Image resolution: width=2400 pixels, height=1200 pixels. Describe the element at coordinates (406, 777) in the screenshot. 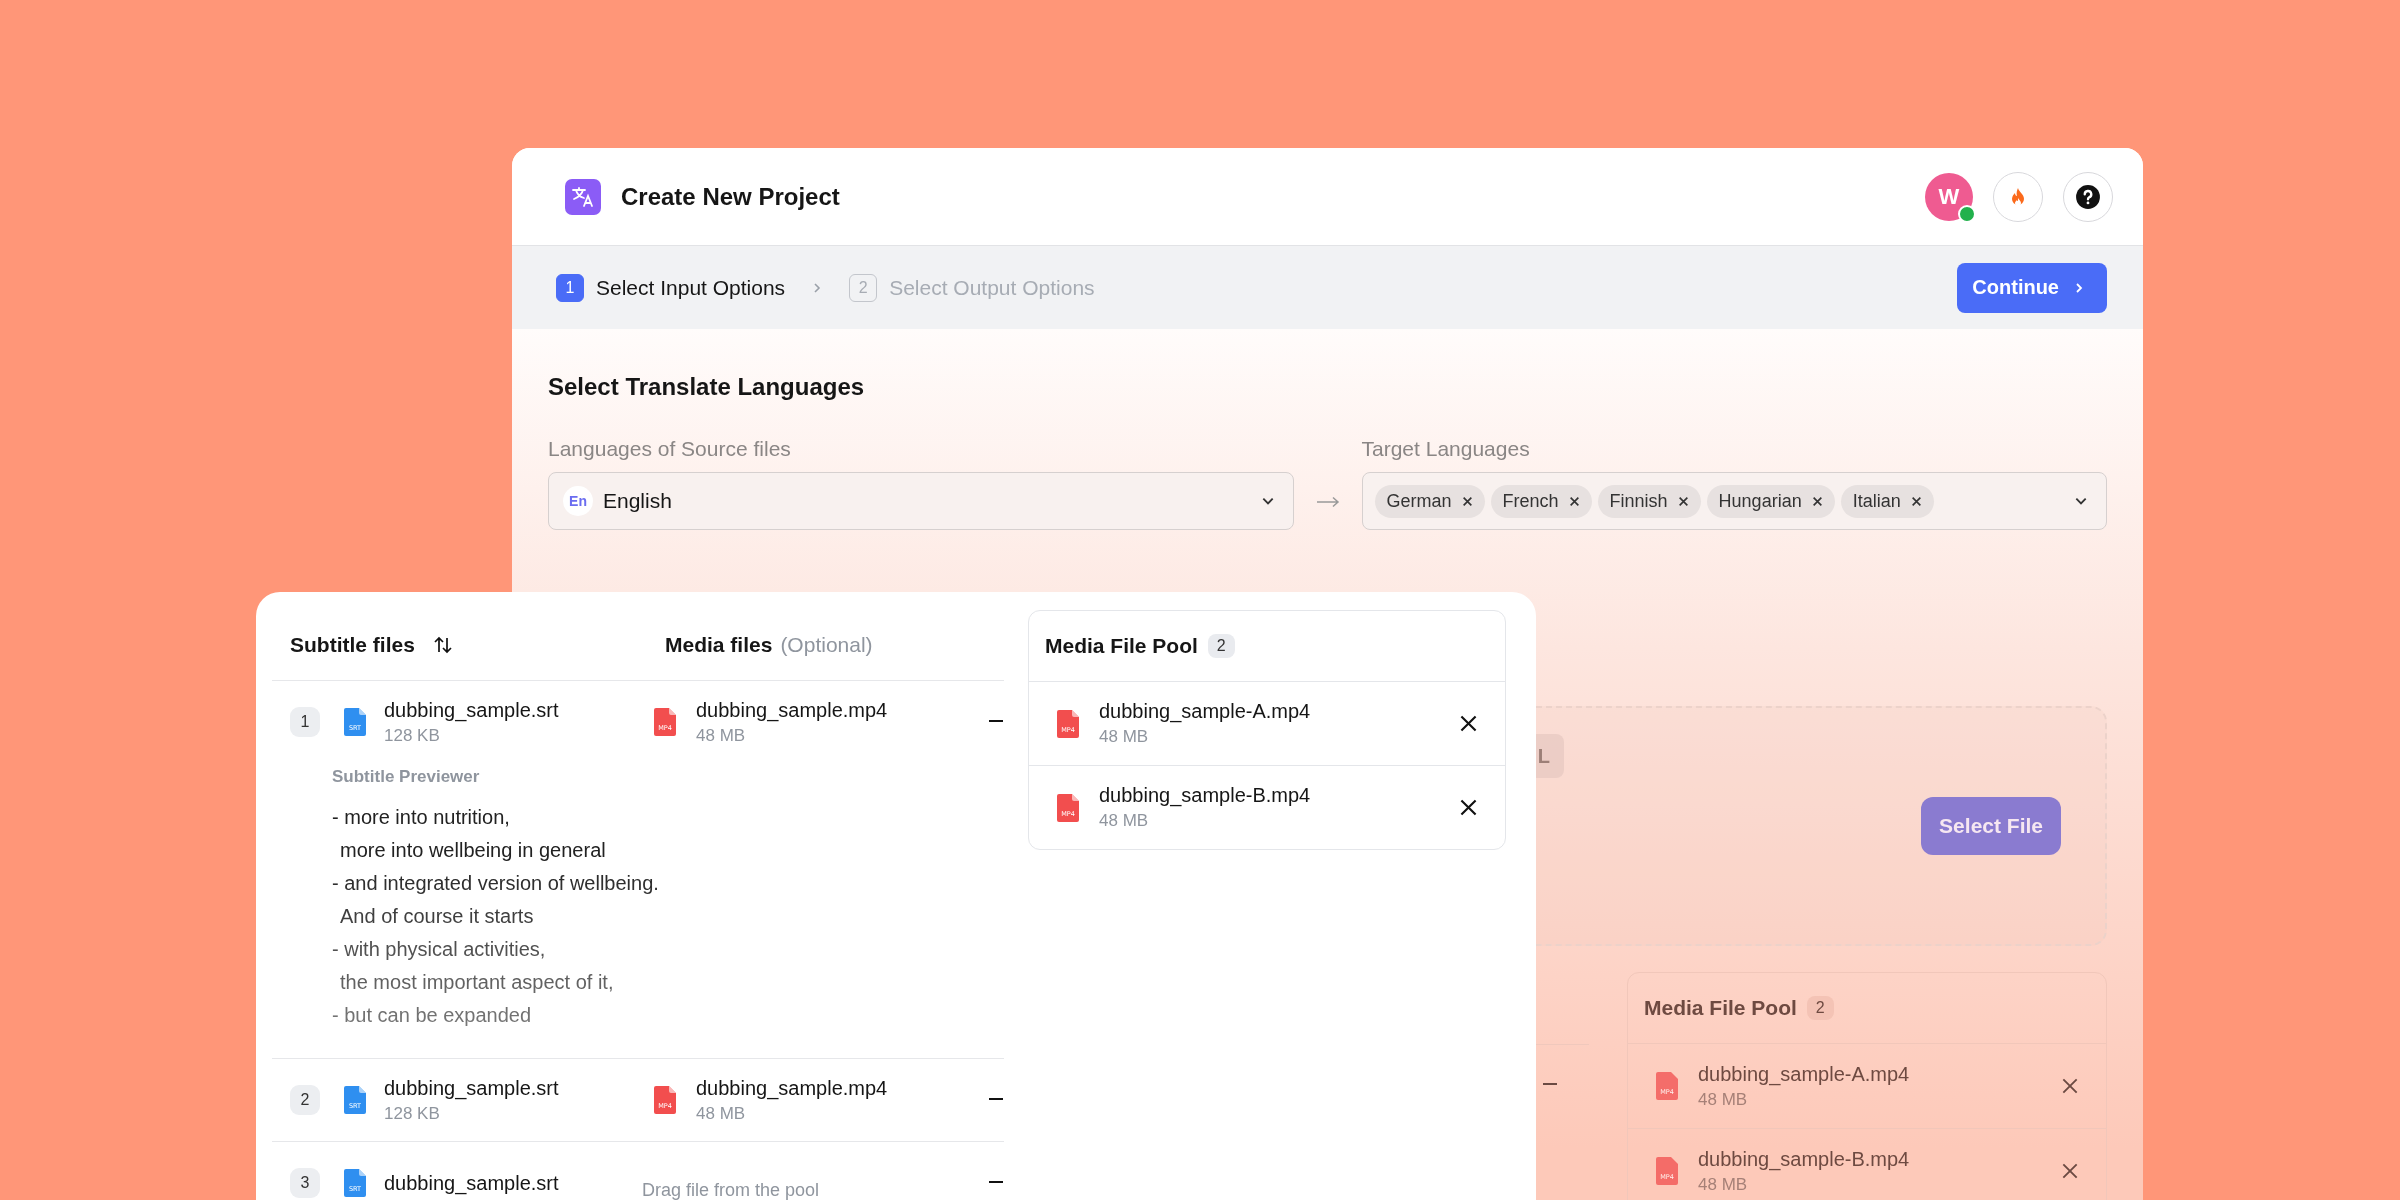

I see `preview-title: Subtitle Previewer` at that location.